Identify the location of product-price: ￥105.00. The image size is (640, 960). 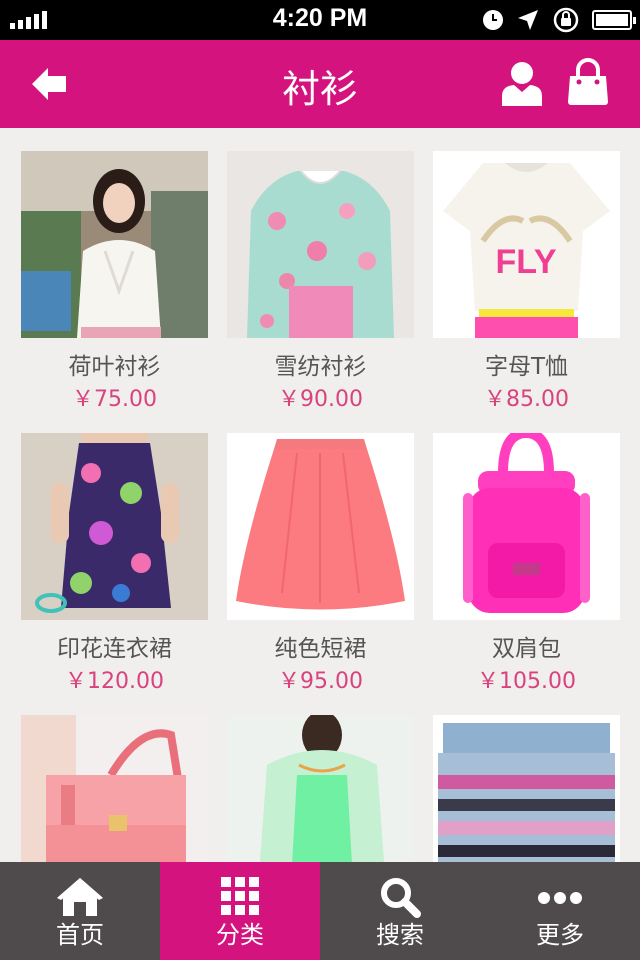
(526, 681).